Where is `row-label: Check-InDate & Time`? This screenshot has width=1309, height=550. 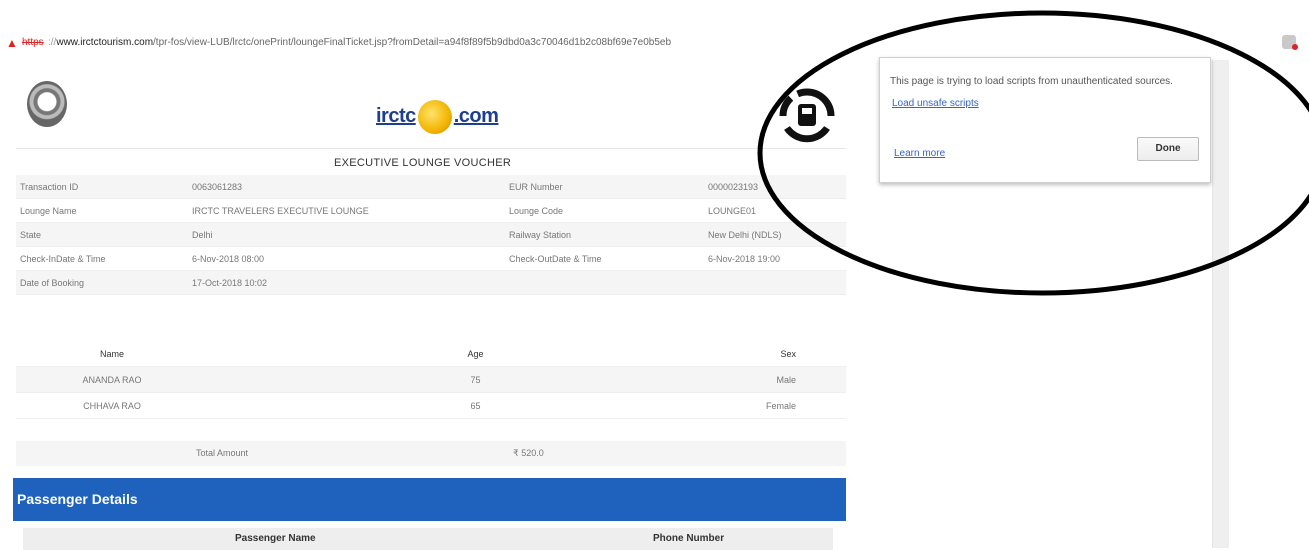 row-label: Check-InDate & Time is located at coordinates (102, 258).